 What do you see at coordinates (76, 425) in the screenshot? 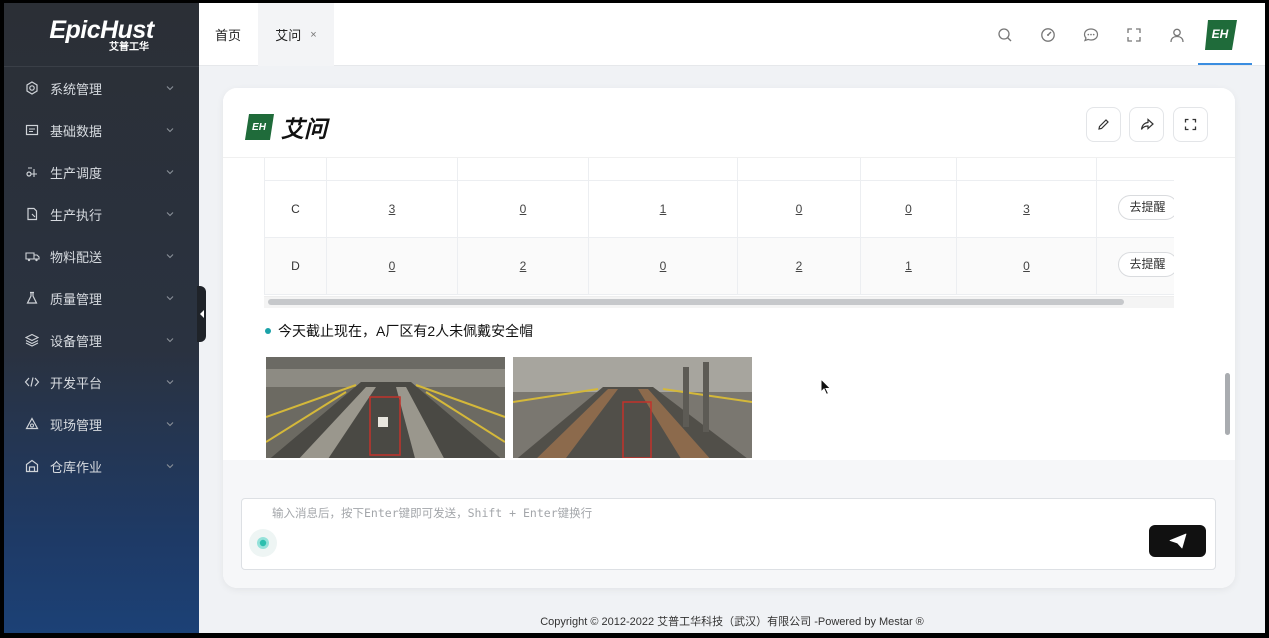
I see `sidebar-item-label: 现场管理` at bounding box center [76, 425].